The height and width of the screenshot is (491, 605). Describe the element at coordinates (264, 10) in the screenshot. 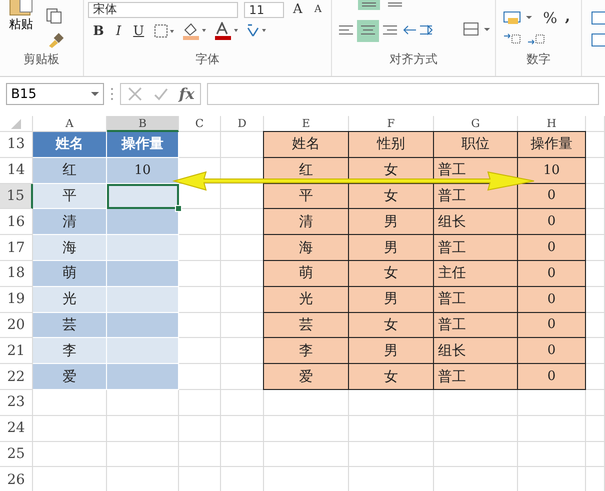

I see `font-size-field: 11` at that location.